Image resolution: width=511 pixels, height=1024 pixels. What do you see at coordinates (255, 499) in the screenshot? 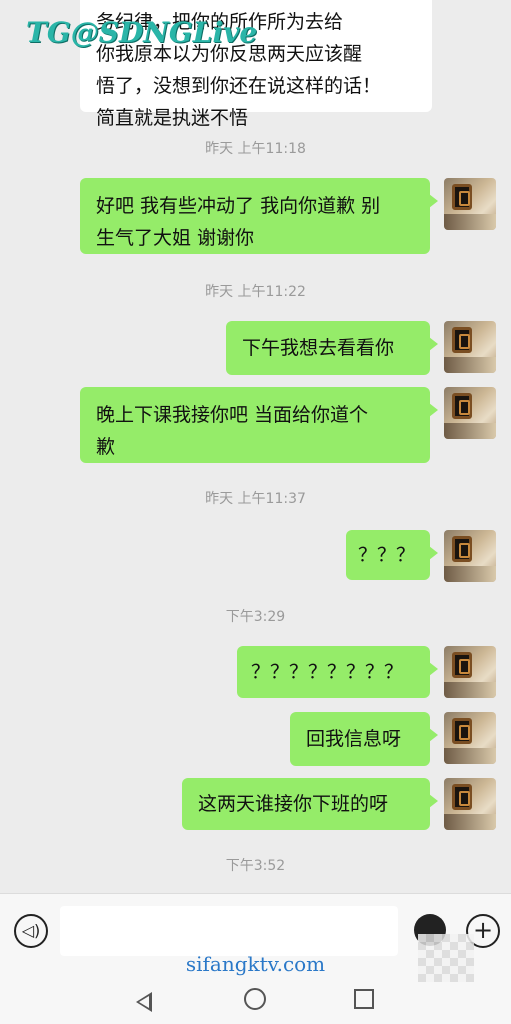
I see `timestamp: 昨天 上午11:37` at bounding box center [255, 499].